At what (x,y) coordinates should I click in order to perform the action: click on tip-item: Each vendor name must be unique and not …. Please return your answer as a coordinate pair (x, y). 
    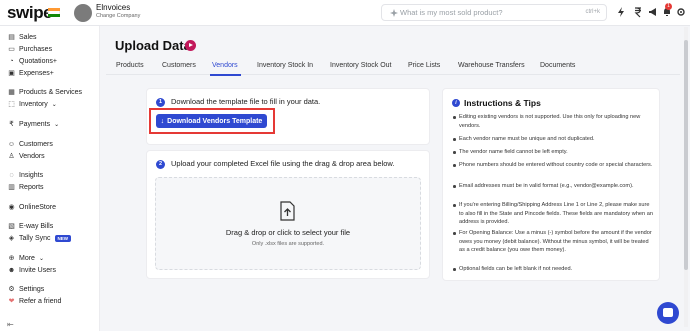
    Looking at the image, I should click on (553, 139).